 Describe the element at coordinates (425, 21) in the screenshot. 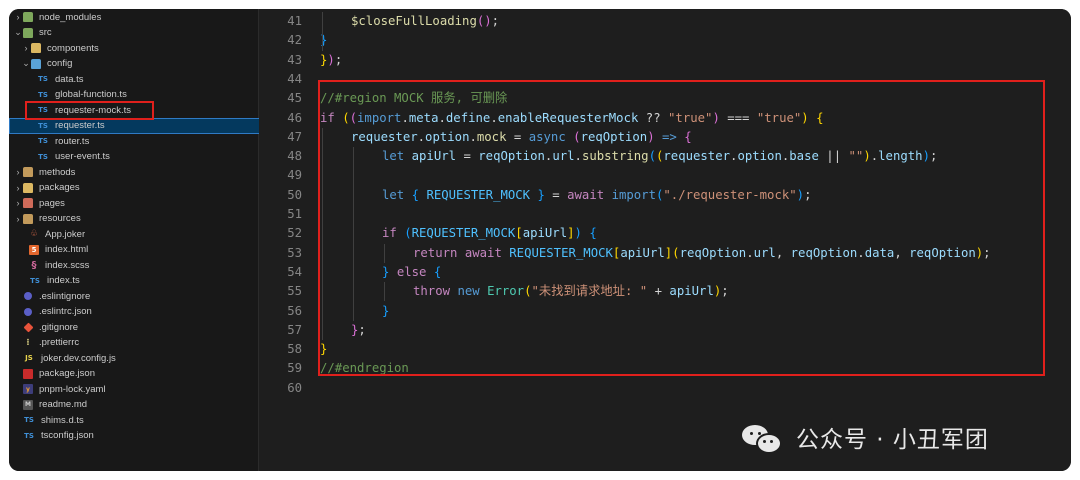

I see `code-text: $closeFullLoading();` at that location.